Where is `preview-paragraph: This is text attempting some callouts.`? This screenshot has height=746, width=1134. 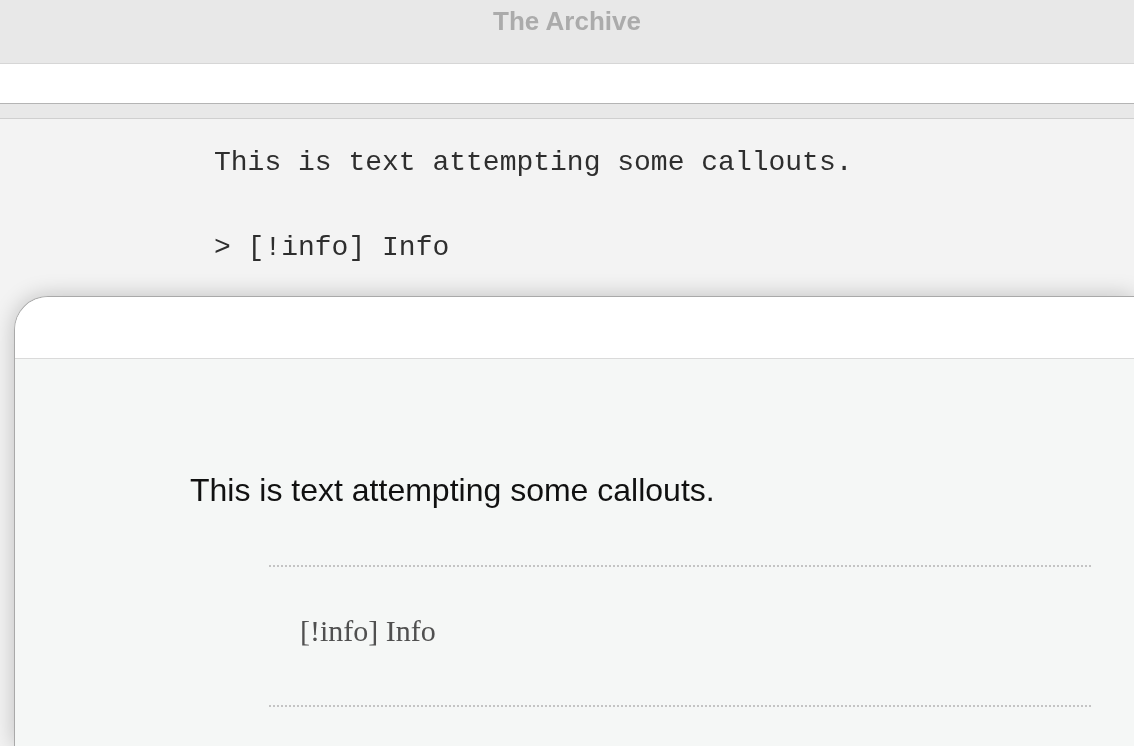
preview-paragraph: This is text attempting some callouts. is located at coordinates (452, 490).